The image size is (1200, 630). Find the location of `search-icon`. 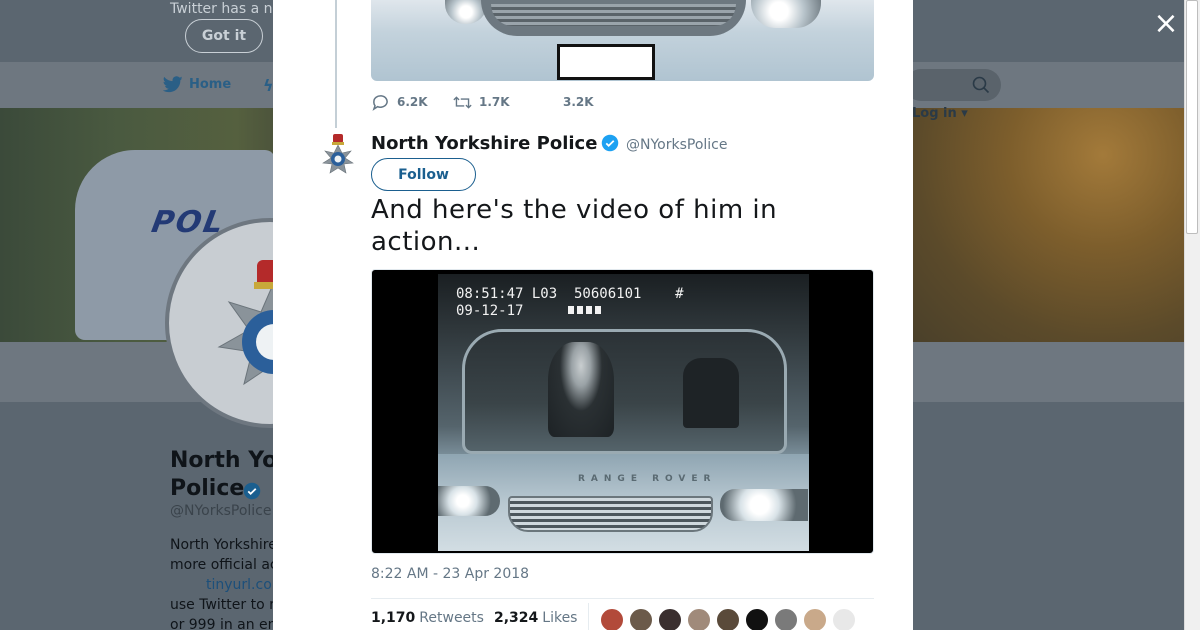

search-icon is located at coordinates (981, 85).